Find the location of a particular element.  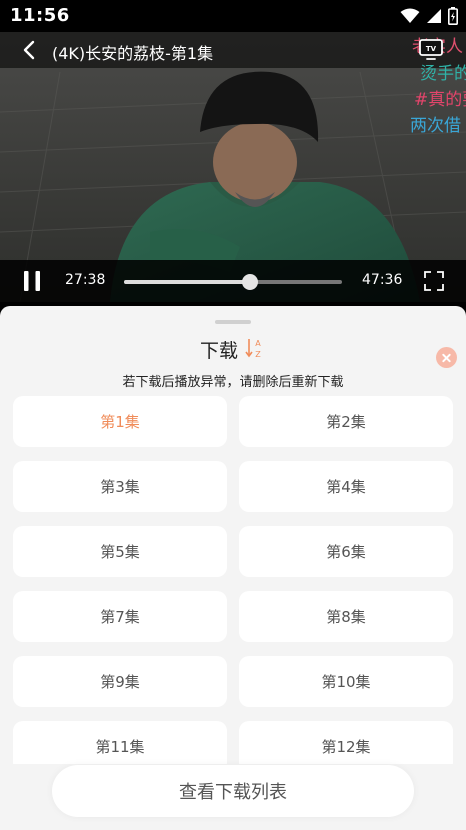

sort-letter-a: A is located at coordinates (258, 343).